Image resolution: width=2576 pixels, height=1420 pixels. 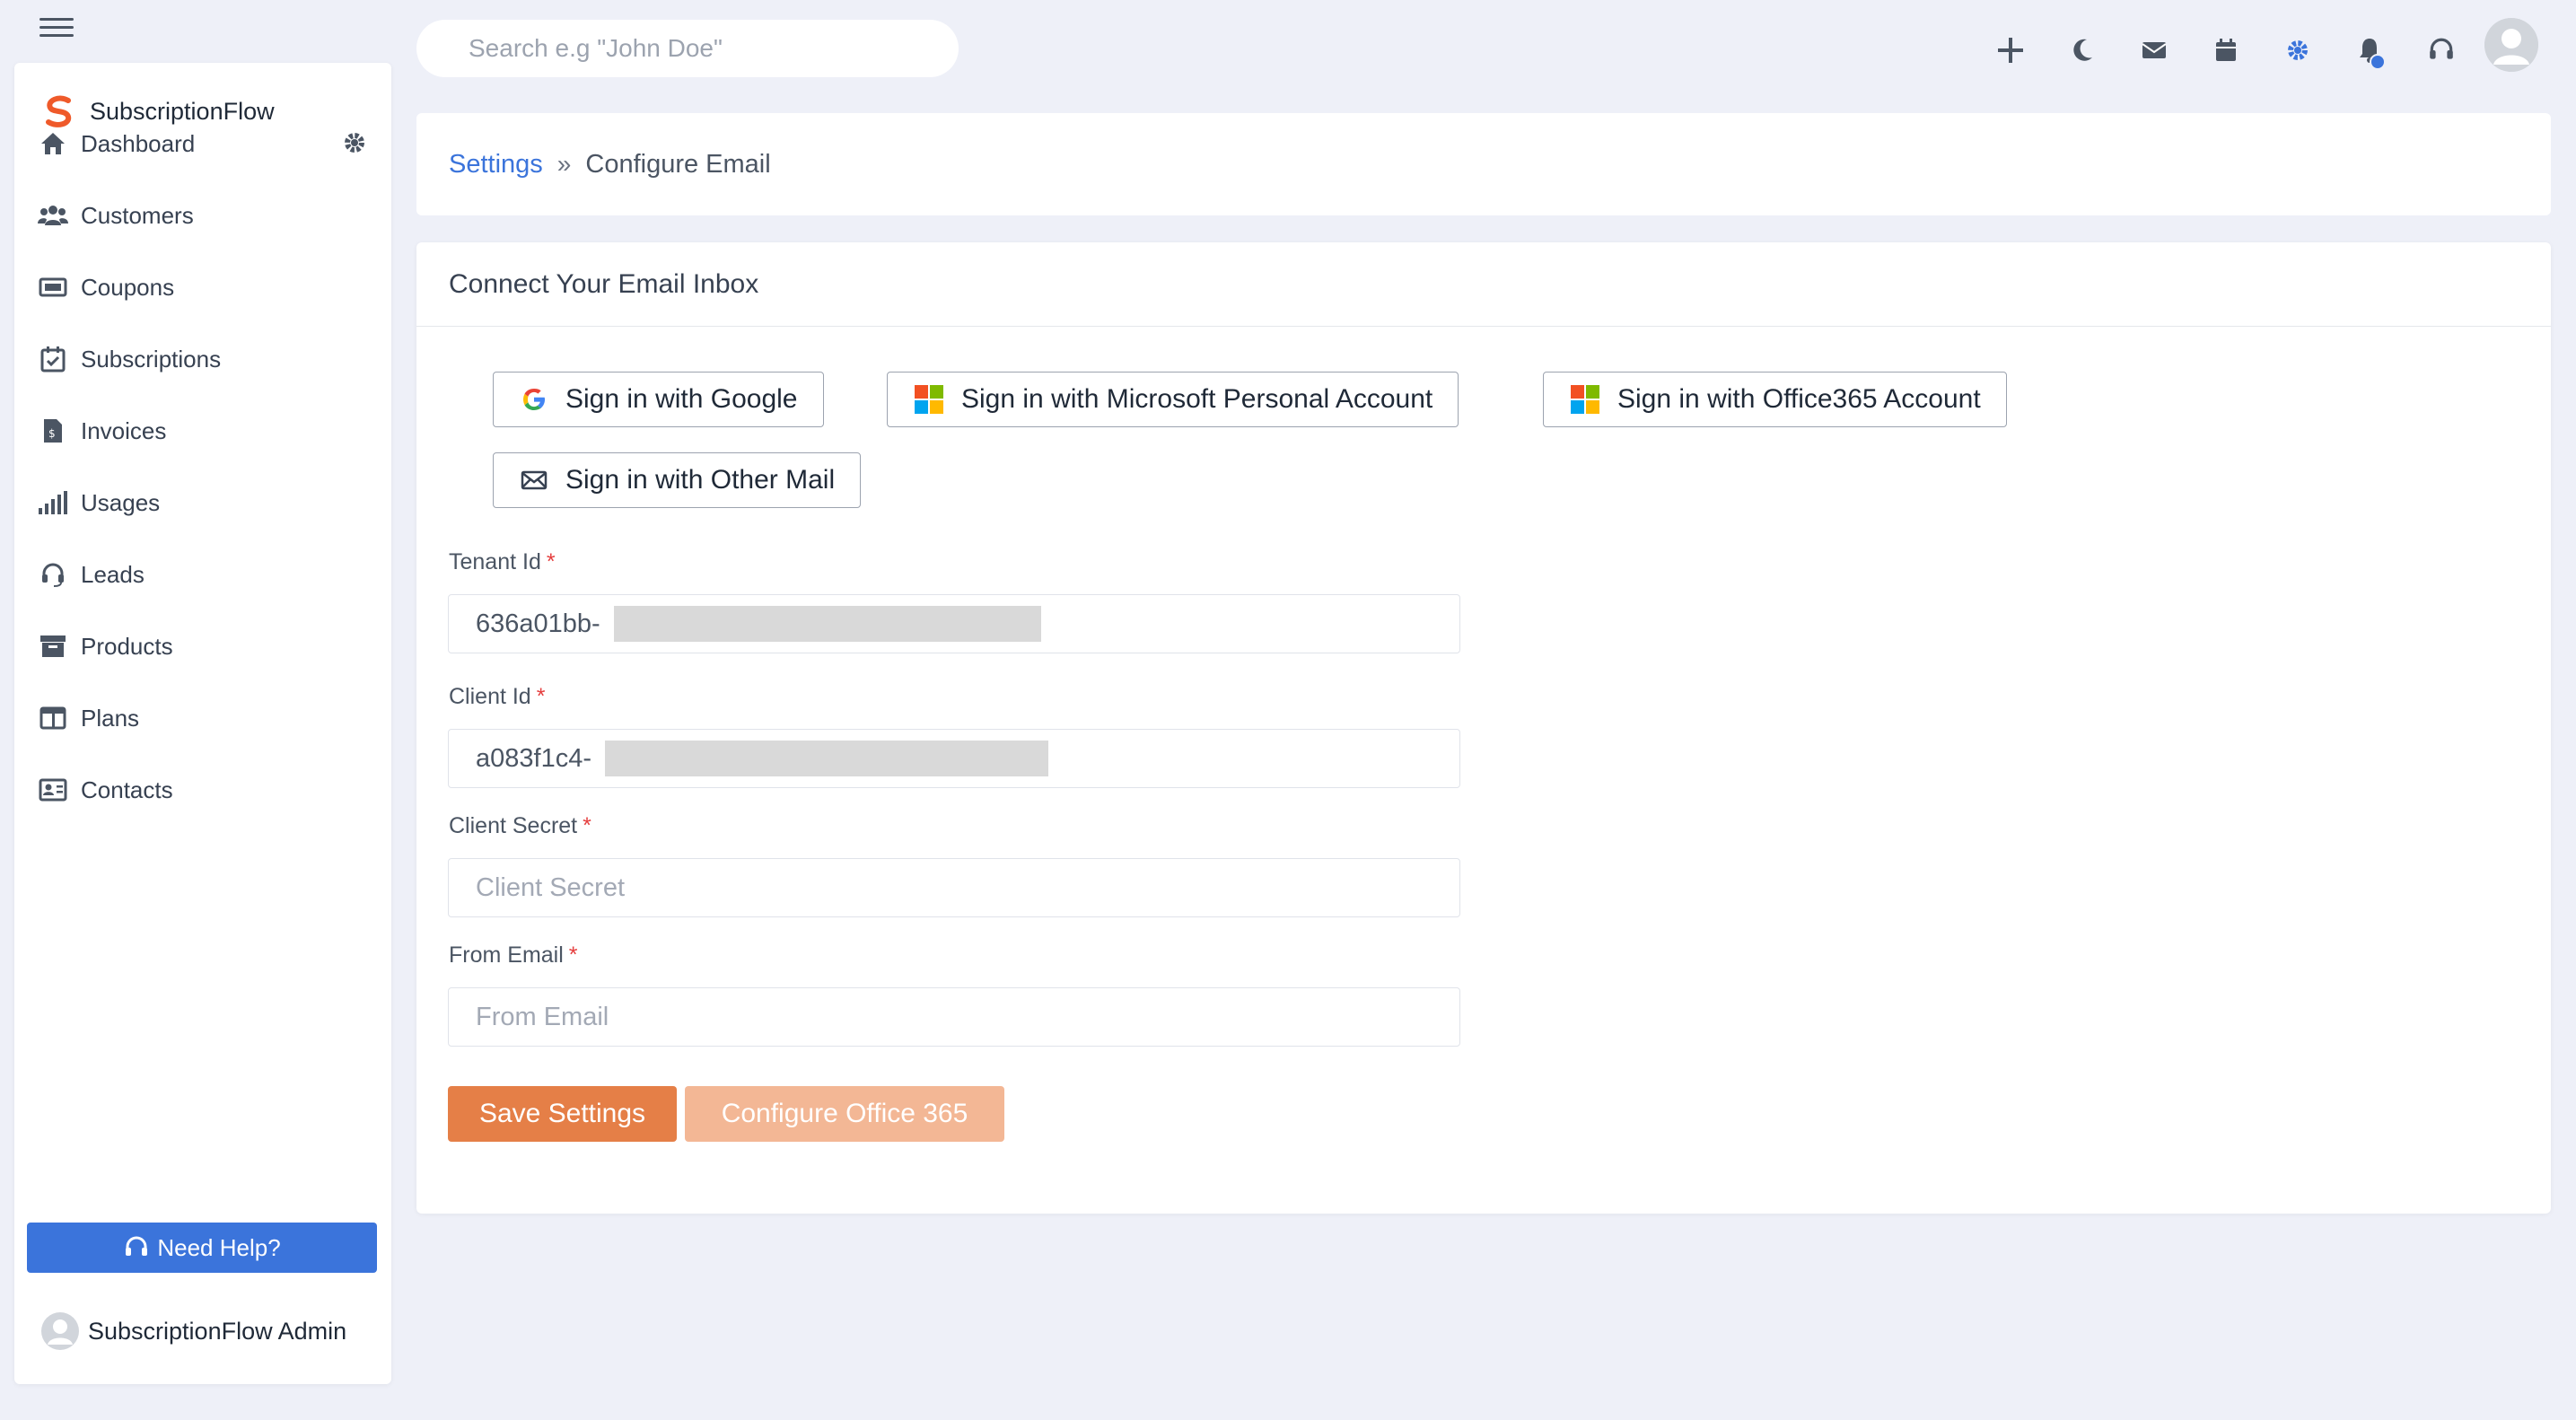 What do you see at coordinates (56, 30) in the screenshot?
I see `menu-toggle-icon` at bounding box center [56, 30].